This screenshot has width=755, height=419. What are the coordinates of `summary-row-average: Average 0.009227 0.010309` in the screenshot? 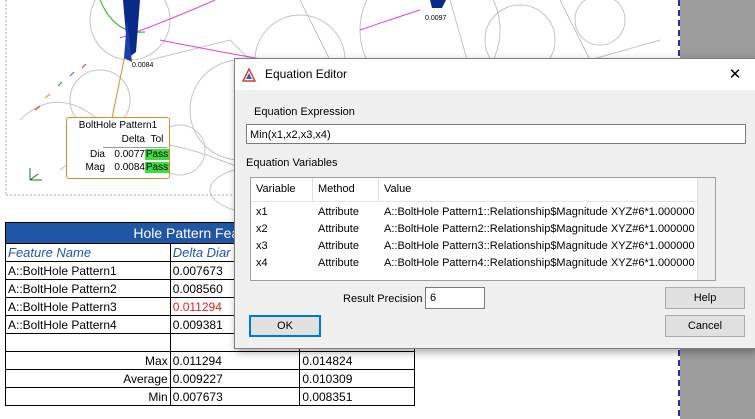 It's located at (210, 378).